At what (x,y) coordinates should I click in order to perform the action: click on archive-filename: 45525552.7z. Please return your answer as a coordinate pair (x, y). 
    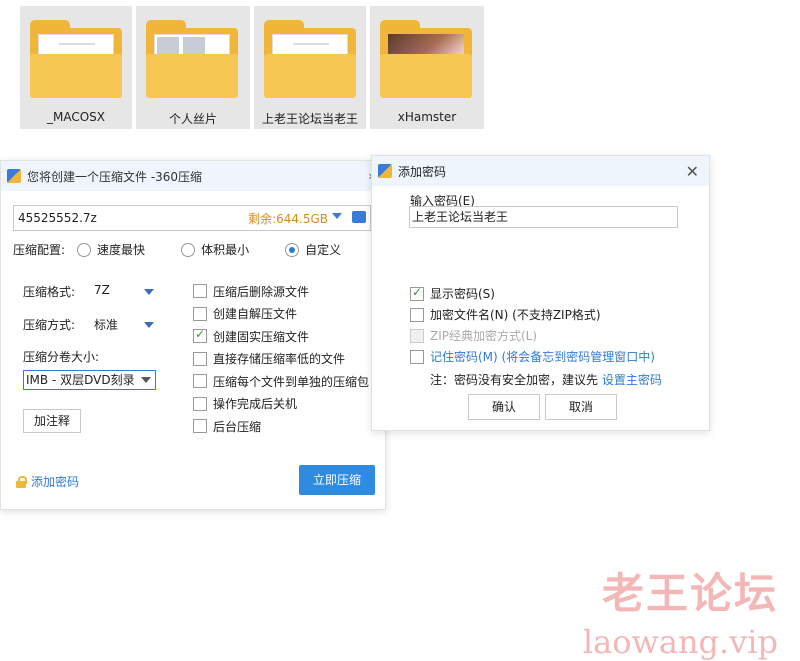
    Looking at the image, I should click on (57, 218).